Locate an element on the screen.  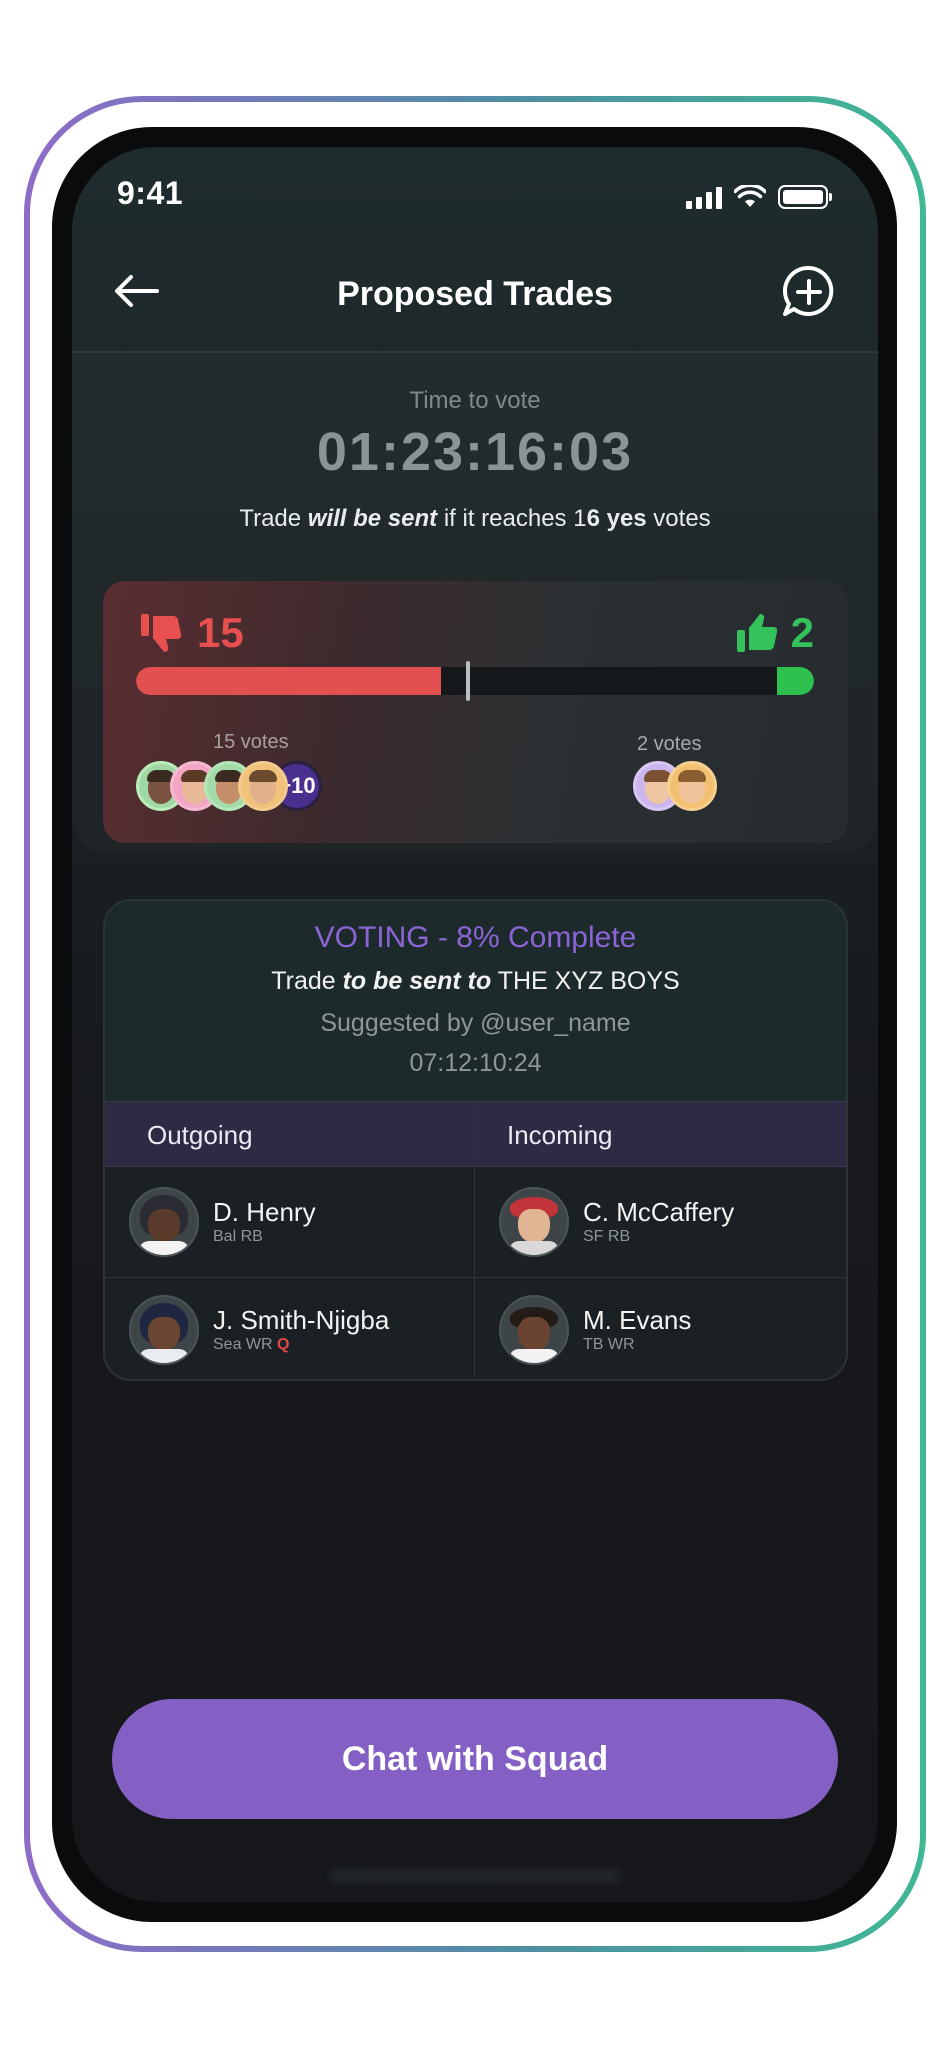
incoming-header: Incoming is located at coordinates (560, 1135).